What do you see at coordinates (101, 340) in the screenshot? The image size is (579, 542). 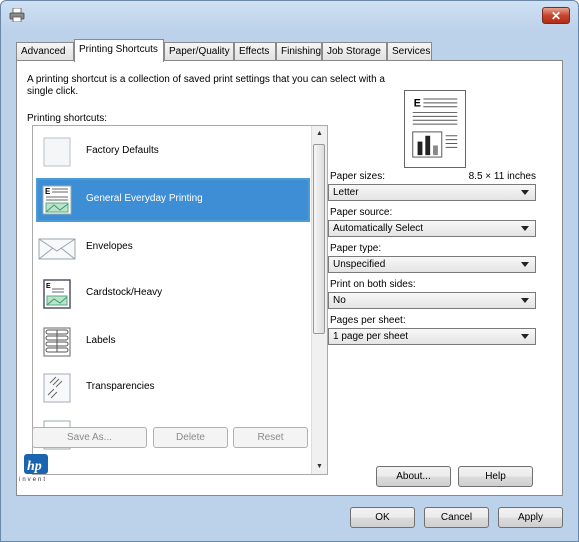 I see `list-item-label: Labels` at bounding box center [101, 340].